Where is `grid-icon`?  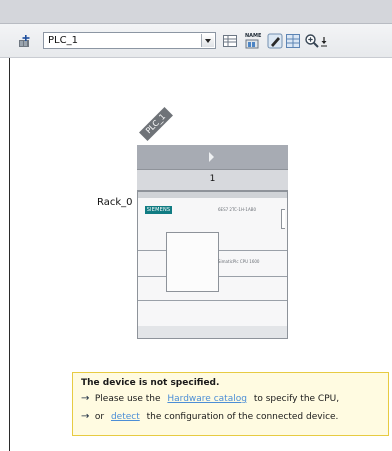 grid-icon is located at coordinates (293, 41).